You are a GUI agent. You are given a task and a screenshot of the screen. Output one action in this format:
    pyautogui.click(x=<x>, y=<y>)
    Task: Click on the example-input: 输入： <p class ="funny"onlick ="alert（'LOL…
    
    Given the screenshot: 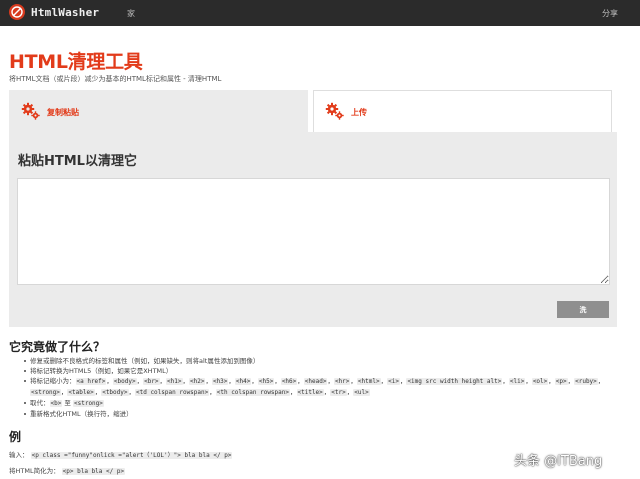 What is the action you would take?
    pyautogui.click(x=121, y=454)
    